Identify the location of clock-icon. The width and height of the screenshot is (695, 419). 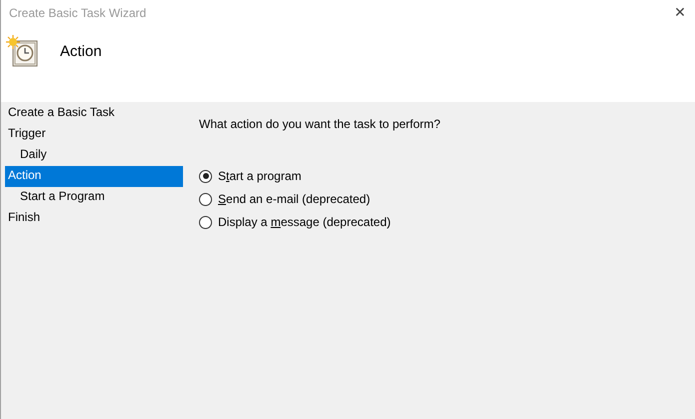
(23, 52).